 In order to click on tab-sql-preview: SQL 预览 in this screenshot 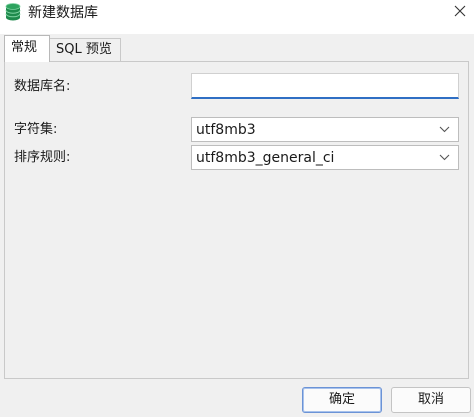, I will do `click(85, 49)`.